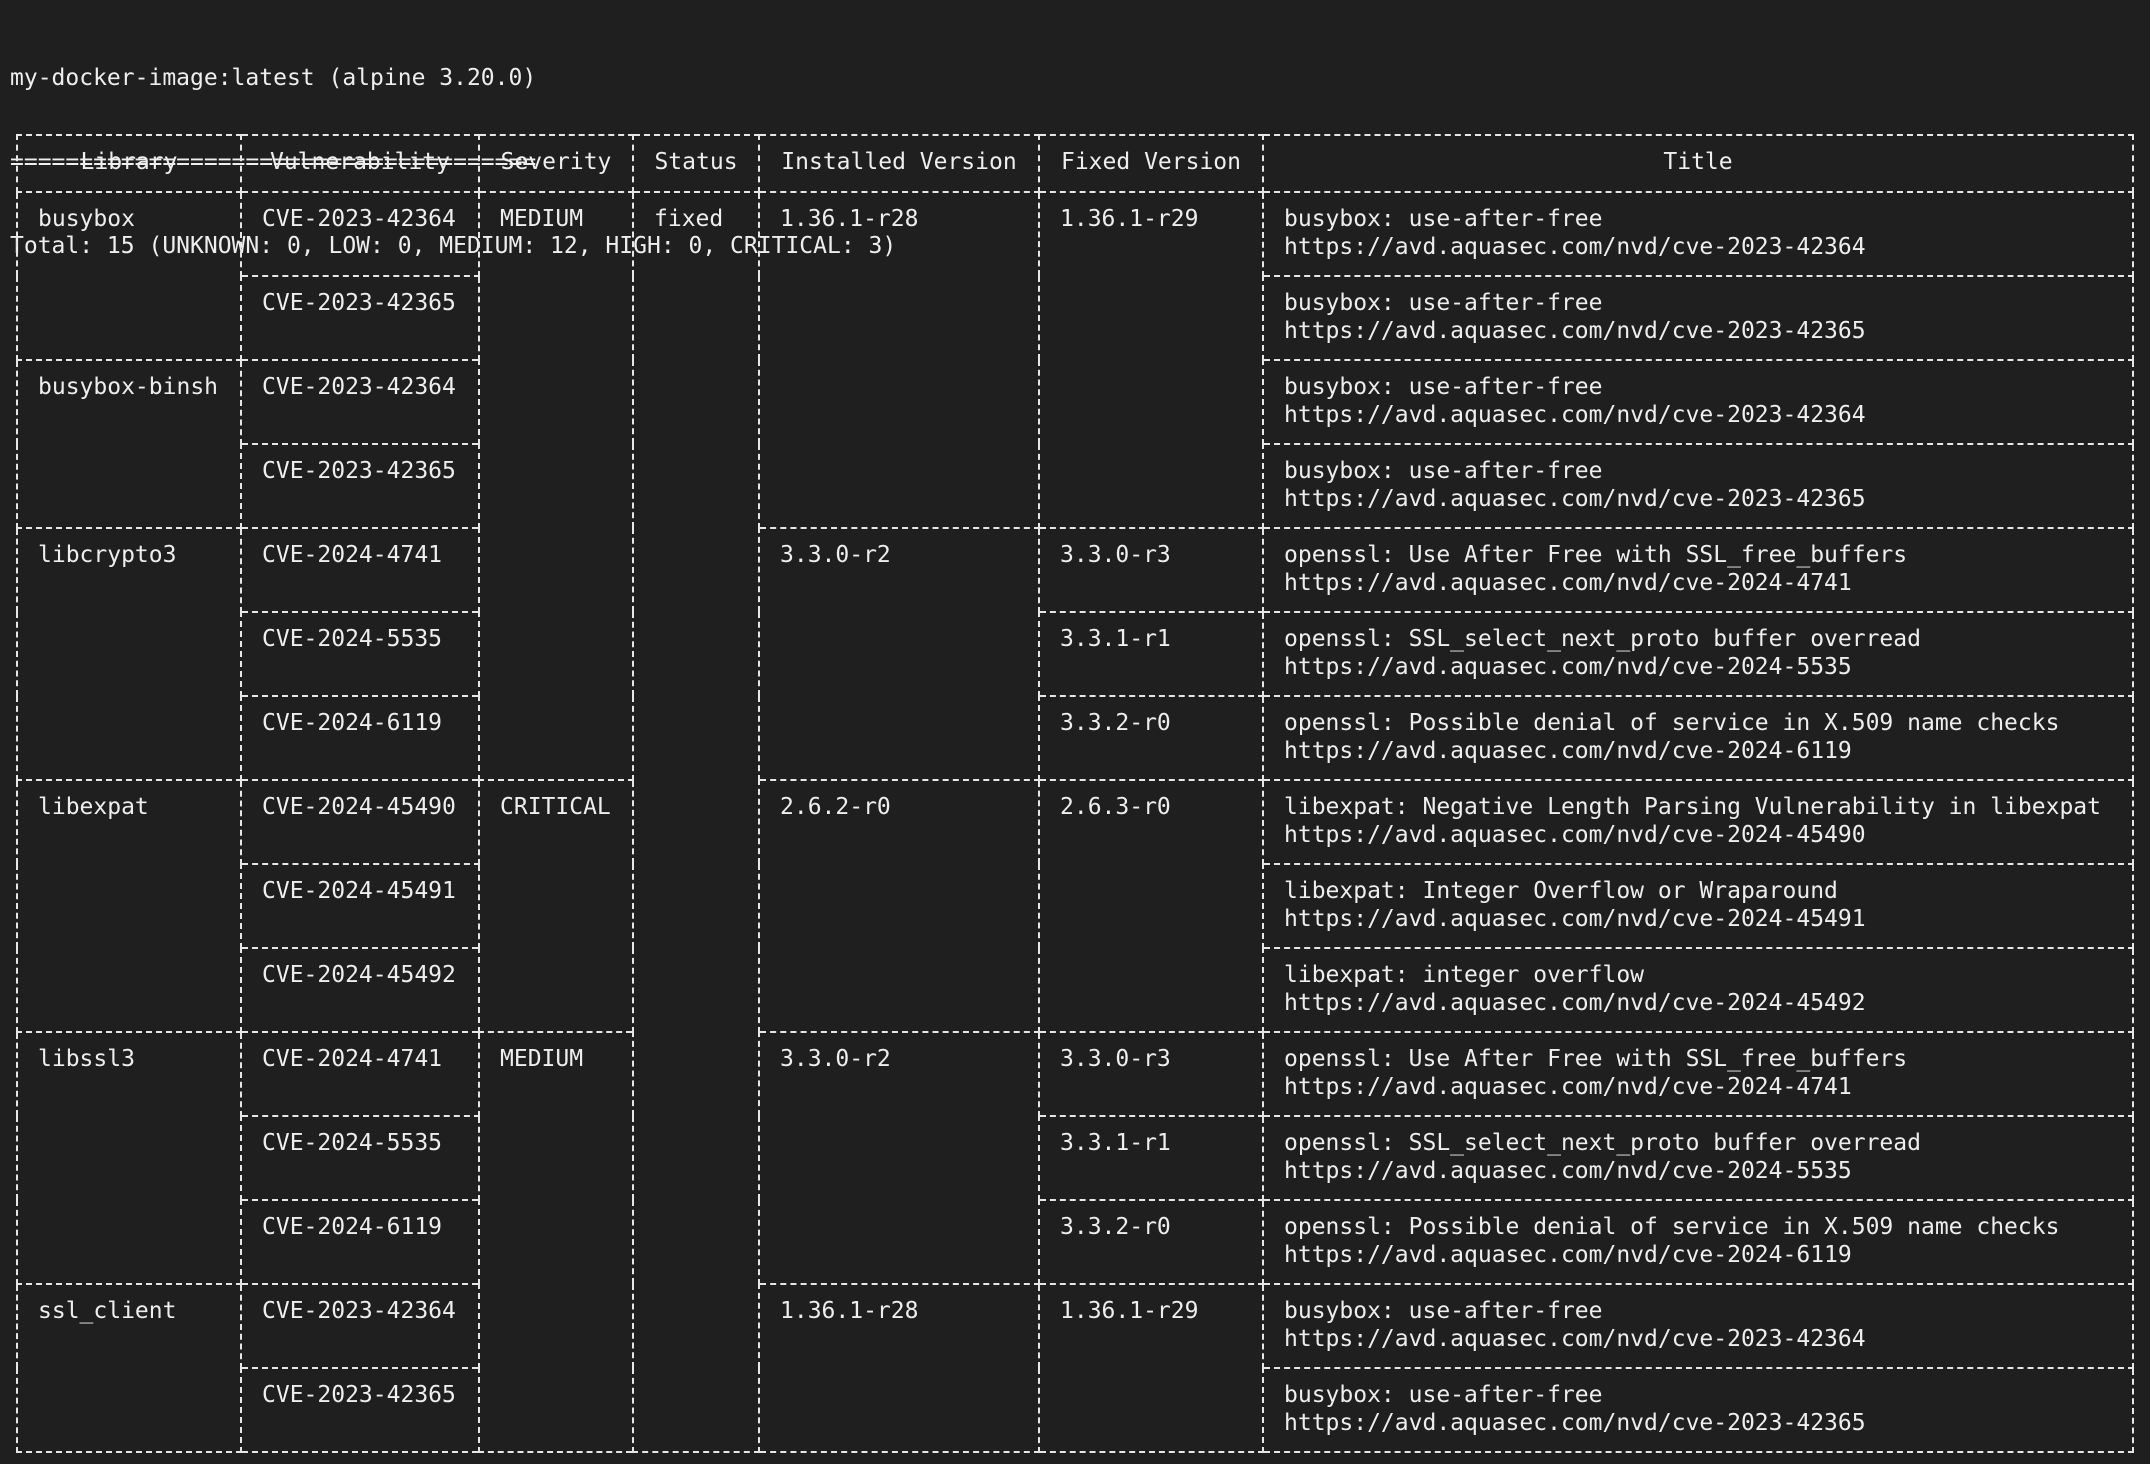  What do you see at coordinates (1151, 163) in the screenshot?
I see `column-header-fixed-version: Fixed Version` at bounding box center [1151, 163].